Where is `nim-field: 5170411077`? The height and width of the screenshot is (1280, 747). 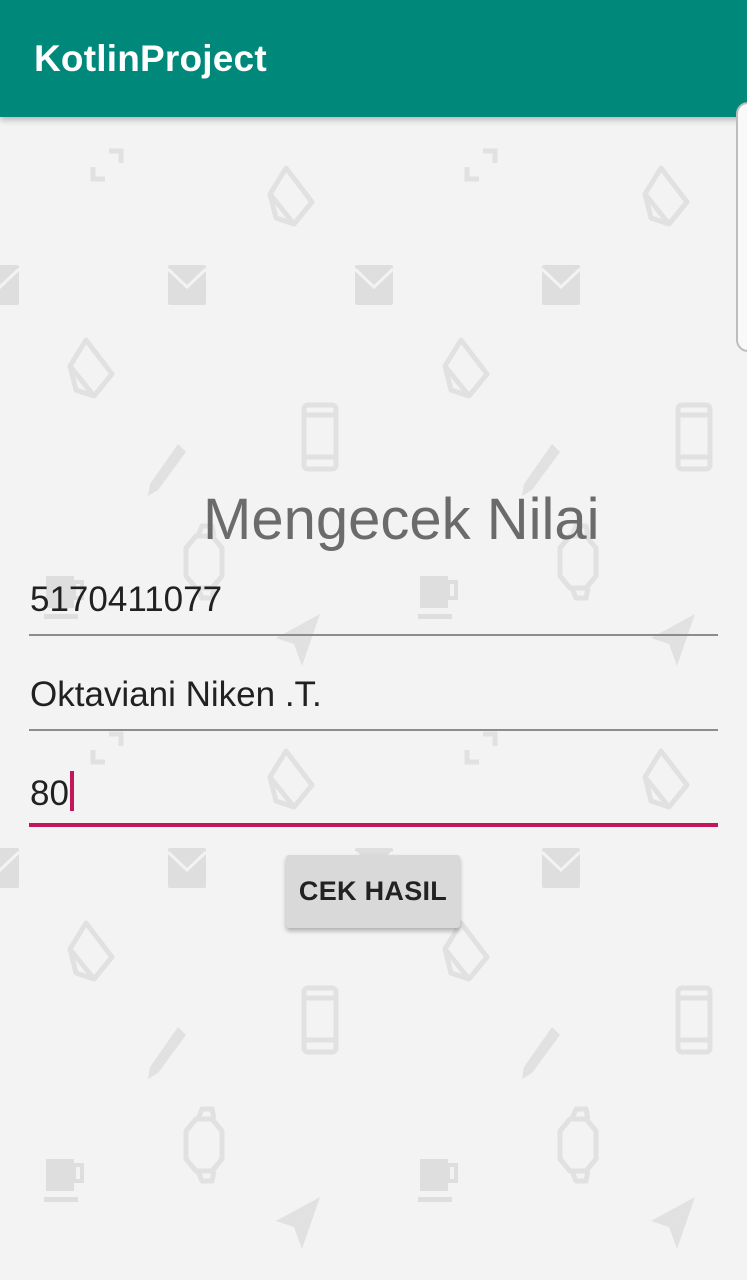
nim-field: 5170411077 is located at coordinates (373, 606).